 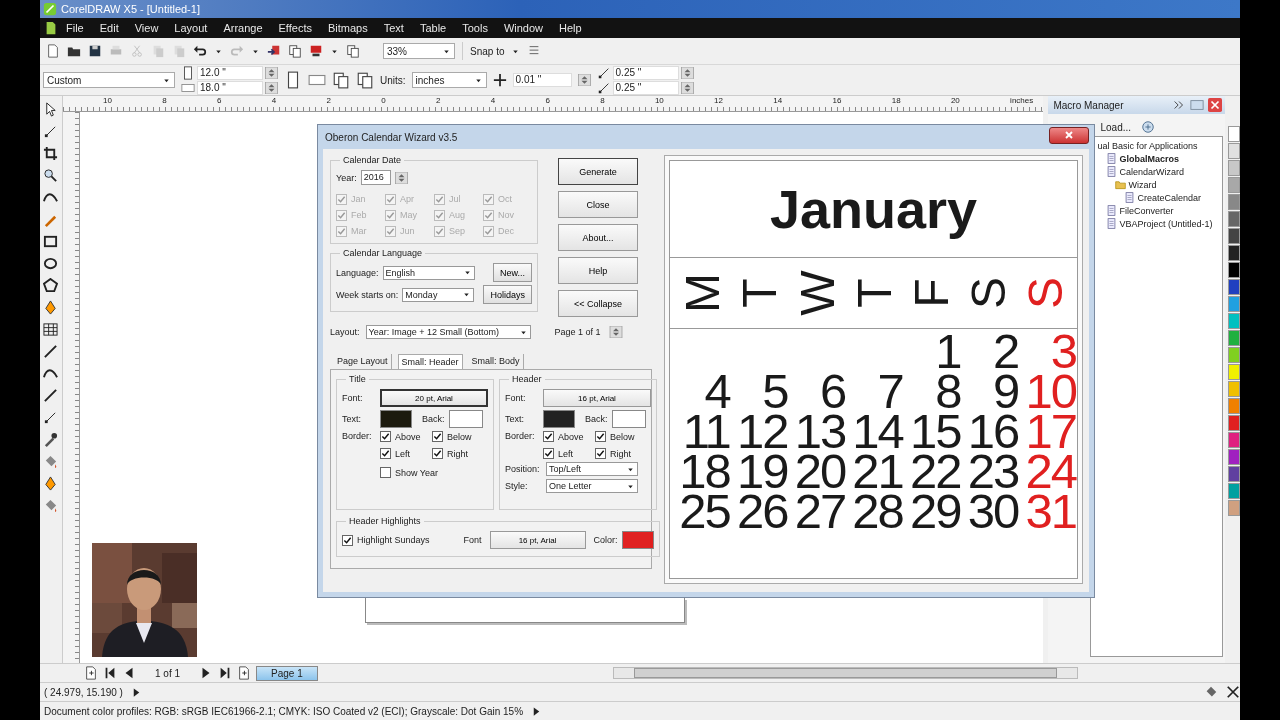 I want to click on tree-item: FileConverter, so click(x=1146, y=210).